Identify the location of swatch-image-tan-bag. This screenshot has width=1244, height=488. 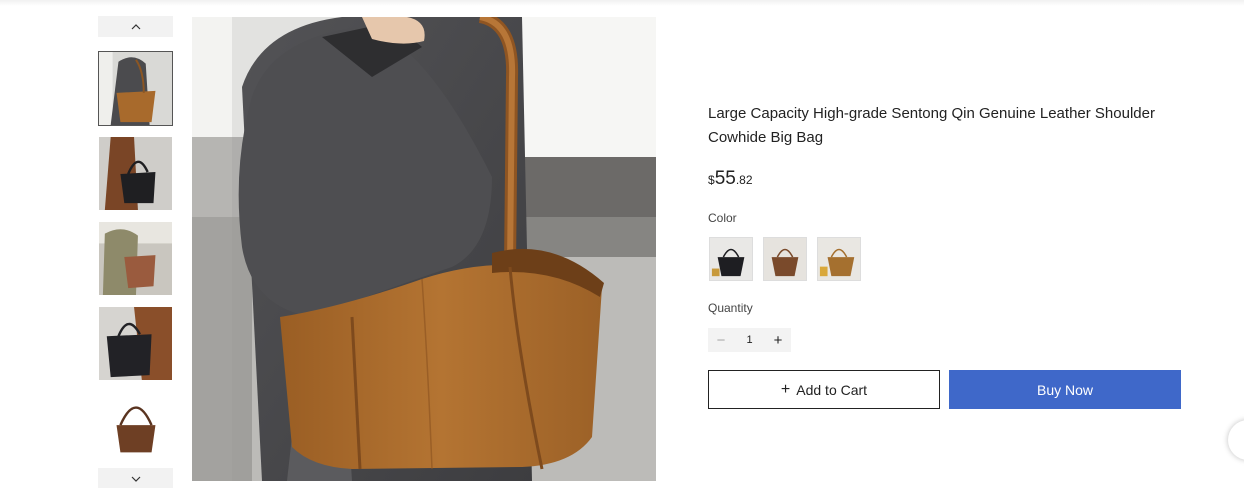
(839, 259).